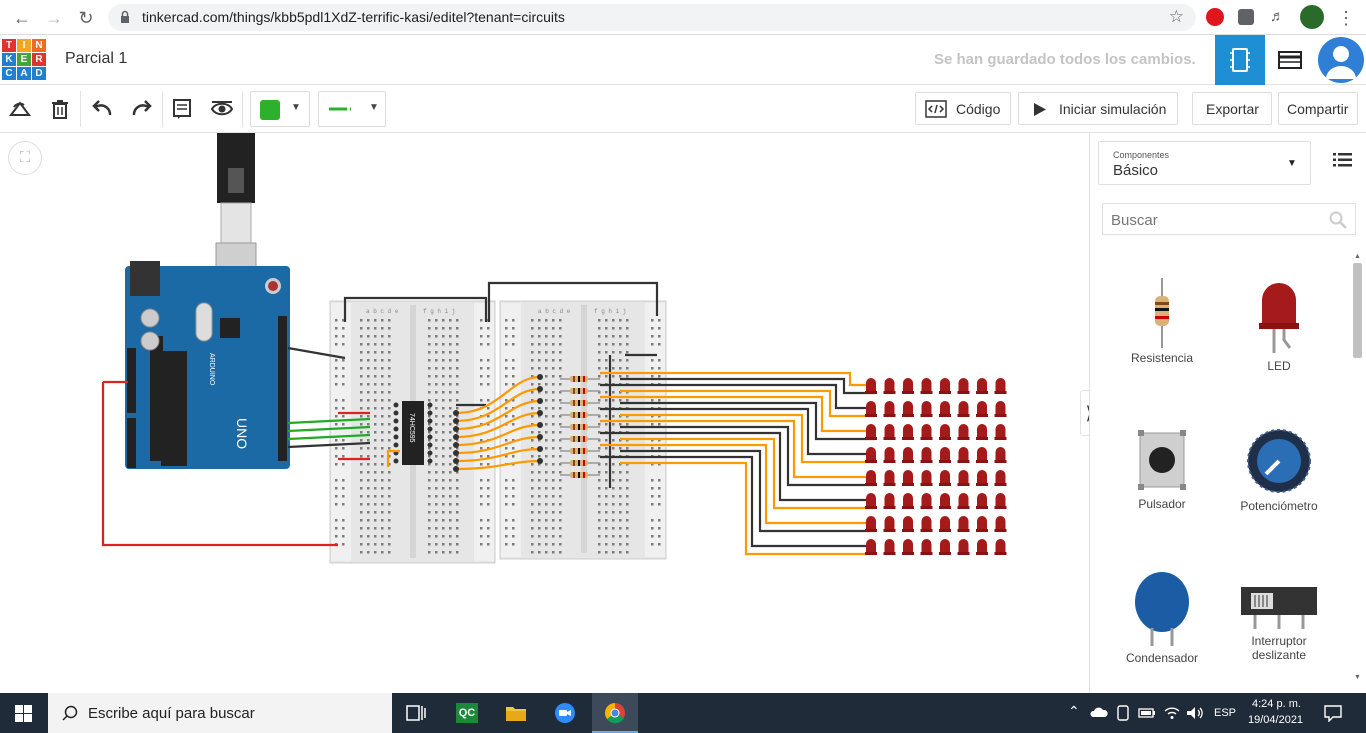 Image resolution: width=1366 pixels, height=733 pixels. What do you see at coordinates (1279, 18) in the screenshot?
I see `media-control-icon: ♬` at bounding box center [1279, 18].